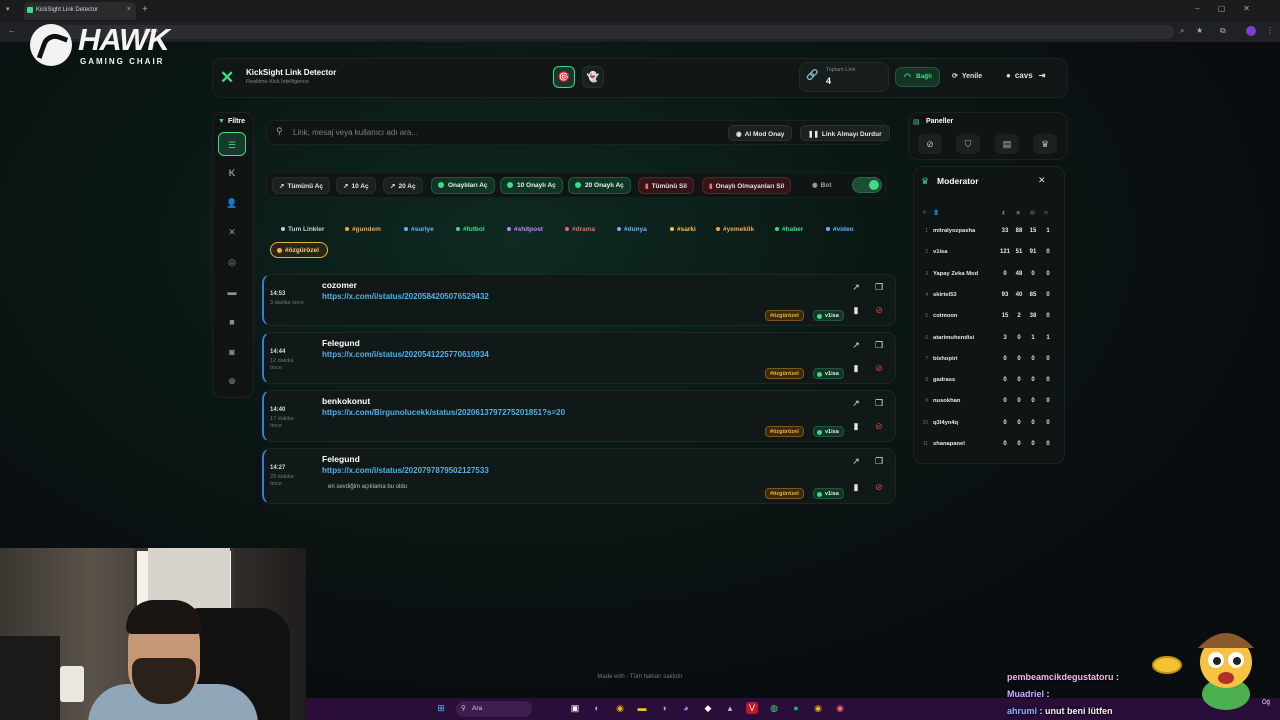 This screenshot has height=720, width=1280. I want to click on tag-chip: #gundem, so click(363, 229).